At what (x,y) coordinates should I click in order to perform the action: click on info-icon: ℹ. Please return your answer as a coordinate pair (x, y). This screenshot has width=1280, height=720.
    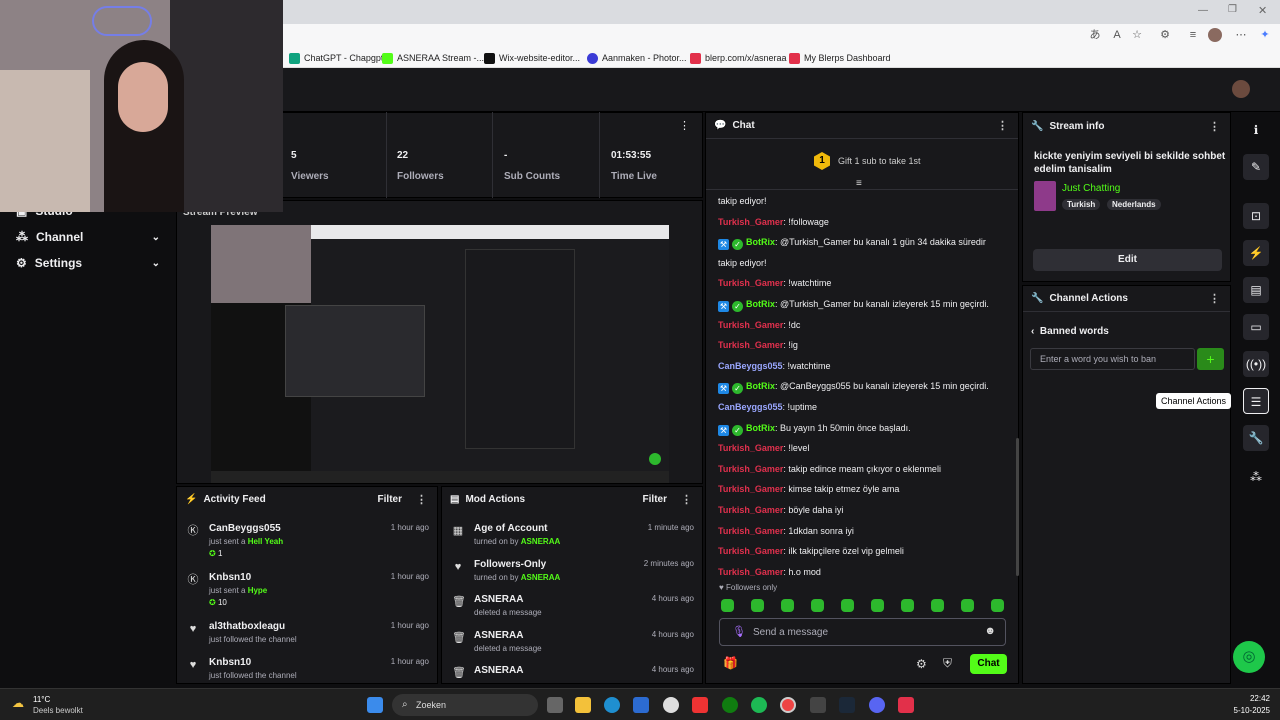
    Looking at the image, I should click on (1256, 130).